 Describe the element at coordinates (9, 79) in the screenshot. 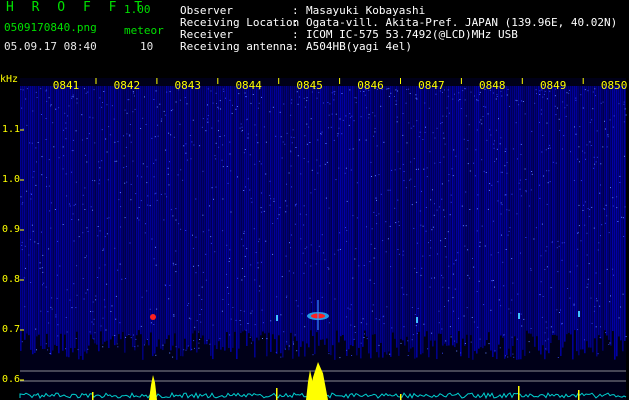

I see `y-axis-unit: kHz` at that location.